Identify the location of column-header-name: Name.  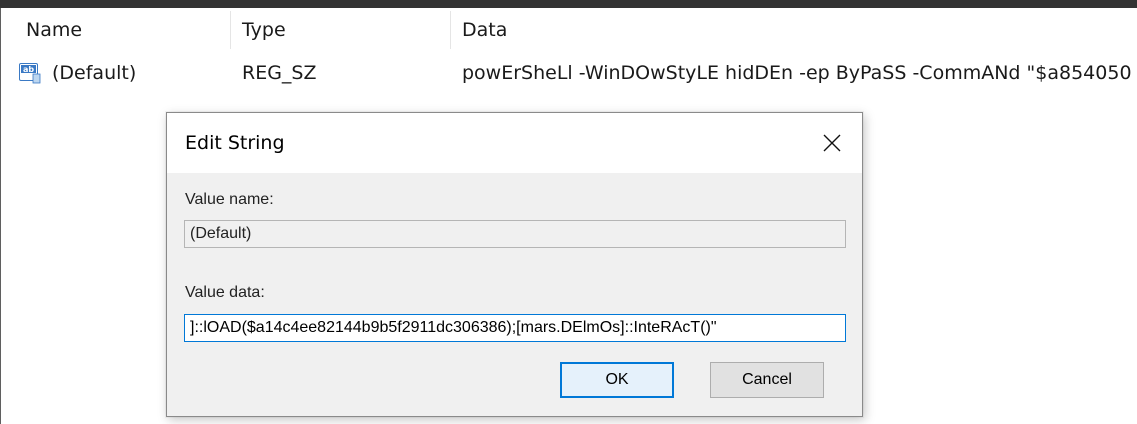
(125, 30).